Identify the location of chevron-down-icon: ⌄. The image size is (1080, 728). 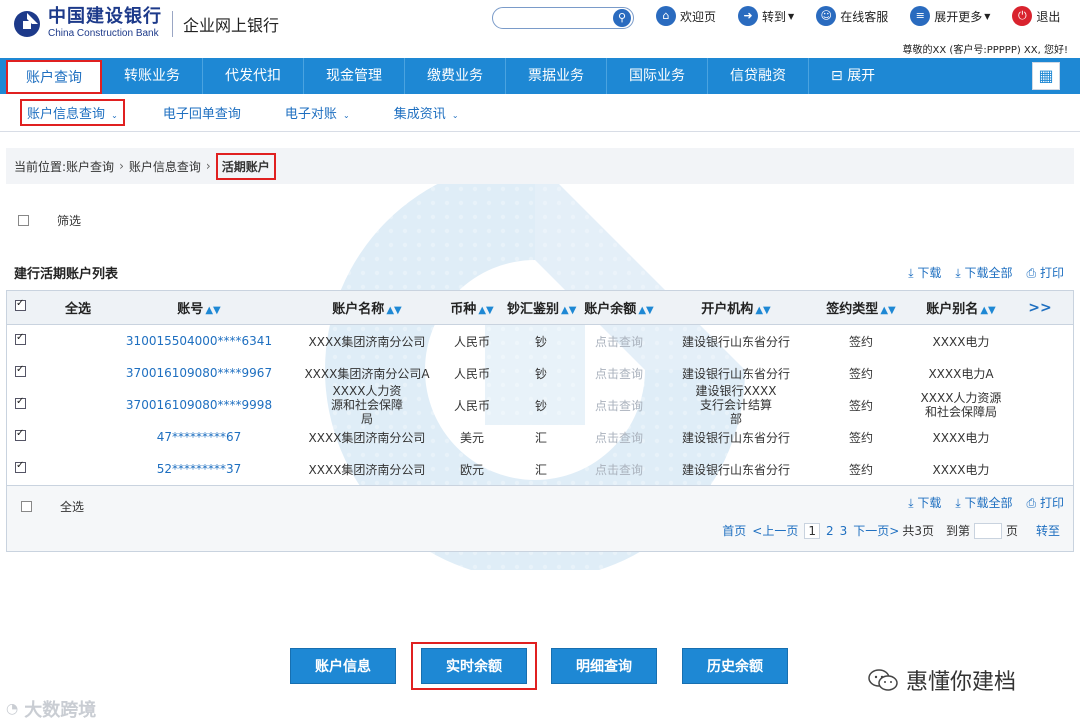
(114, 115).